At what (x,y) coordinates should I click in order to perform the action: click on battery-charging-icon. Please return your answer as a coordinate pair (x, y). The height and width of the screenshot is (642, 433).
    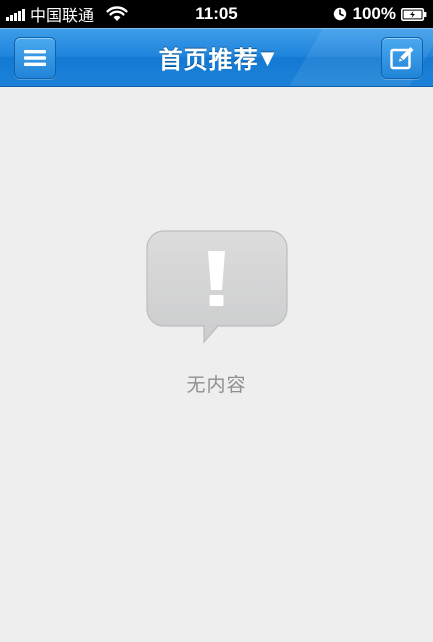
    Looking at the image, I should click on (414, 14).